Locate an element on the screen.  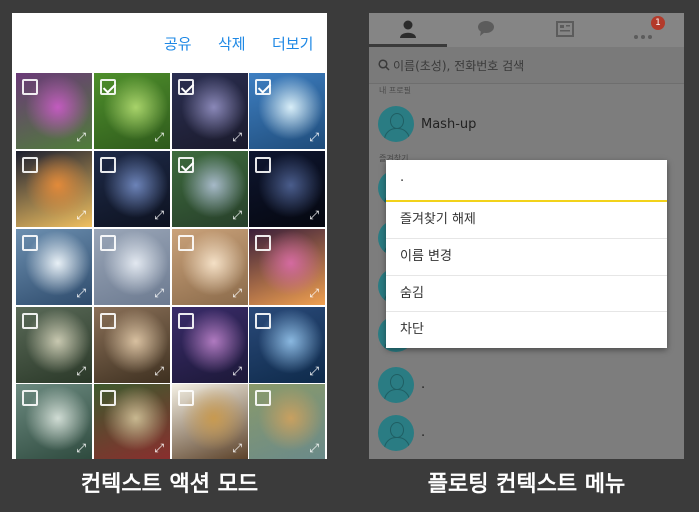
friends-tab-icon is located at coordinates (408, 29).